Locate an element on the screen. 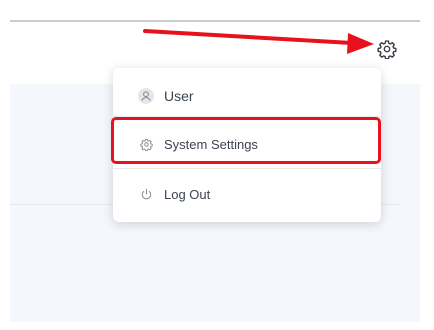  menu-item-label: User is located at coordinates (179, 96).